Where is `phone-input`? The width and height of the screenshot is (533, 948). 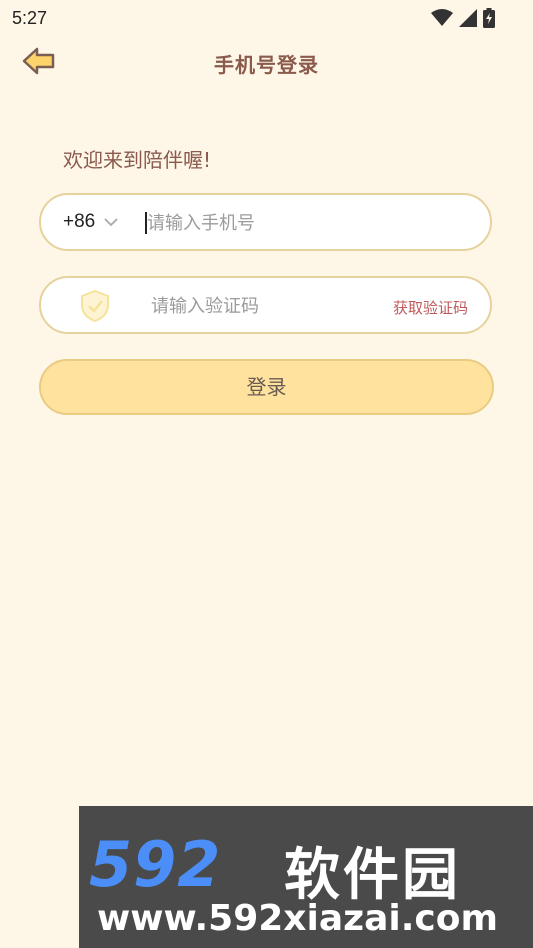
phone-input is located at coordinates (307, 223).